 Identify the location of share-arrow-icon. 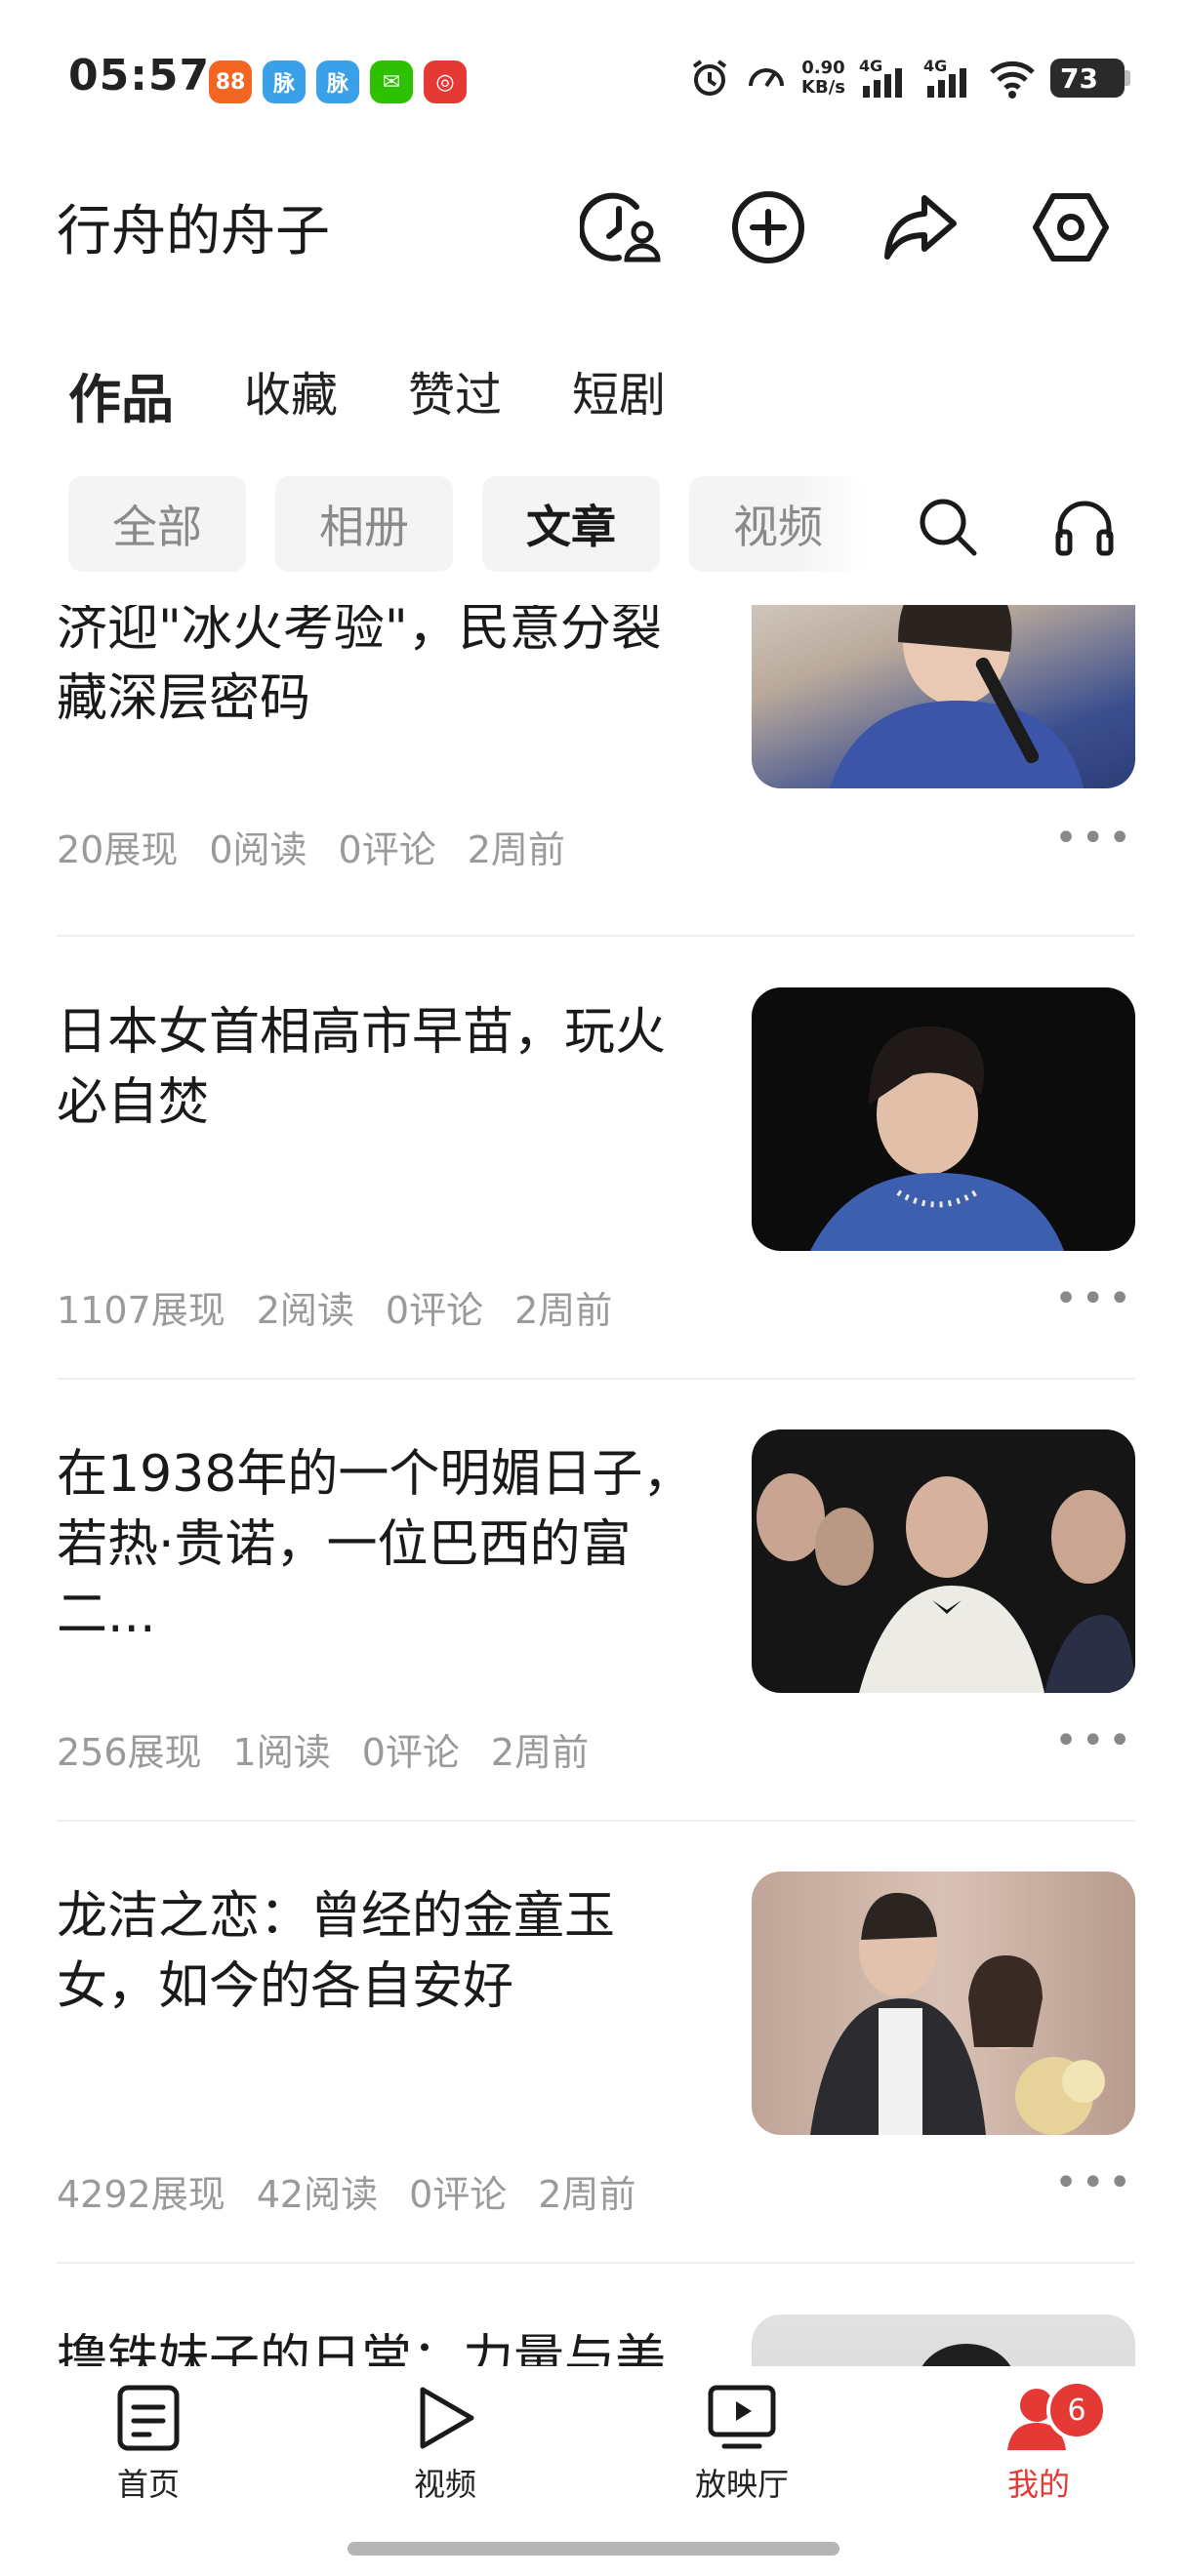
(920, 227).